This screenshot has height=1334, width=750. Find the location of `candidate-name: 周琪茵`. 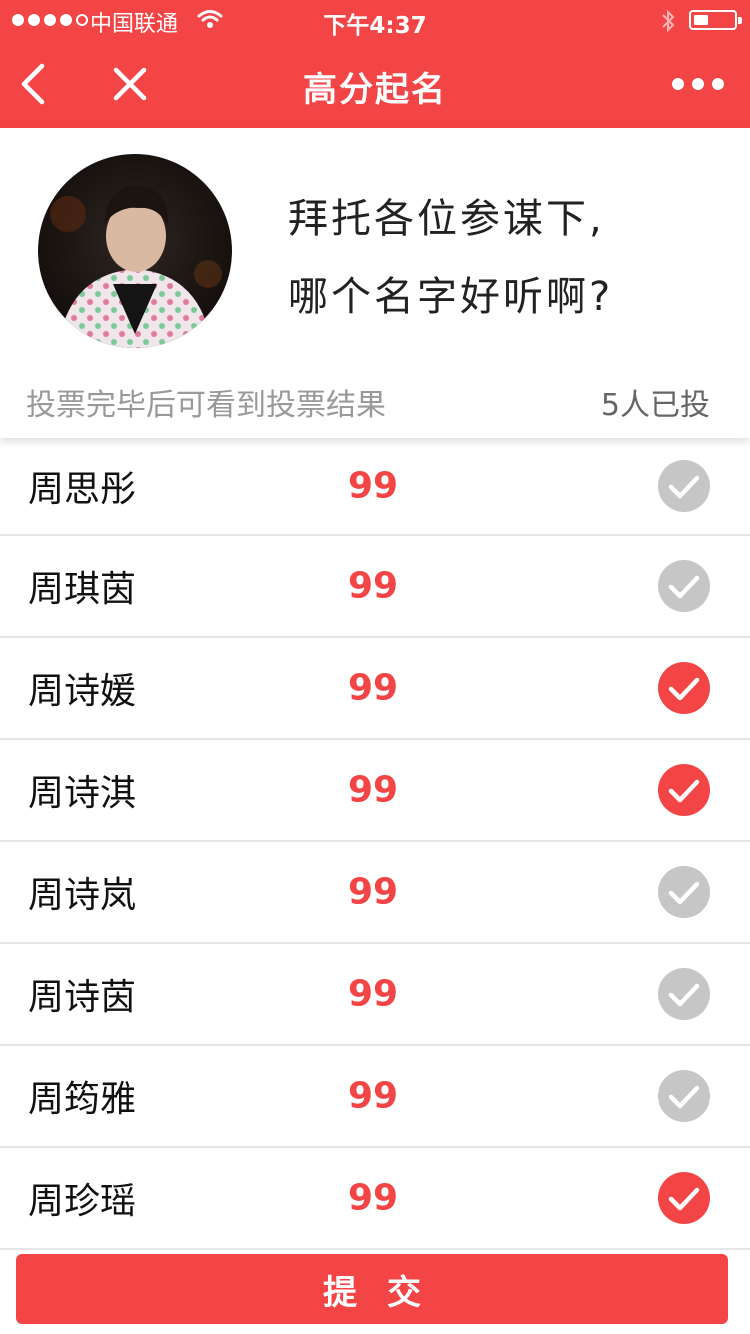

candidate-name: 周琪茵 is located at coordinates (82, 589).